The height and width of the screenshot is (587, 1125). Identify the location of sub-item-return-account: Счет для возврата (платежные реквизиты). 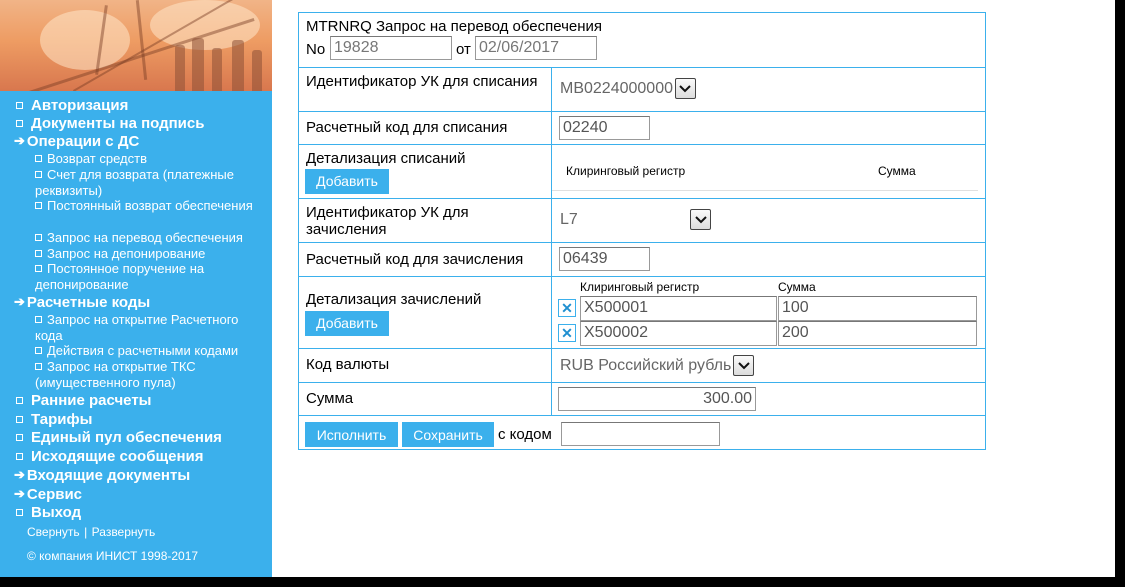
(150, 182).